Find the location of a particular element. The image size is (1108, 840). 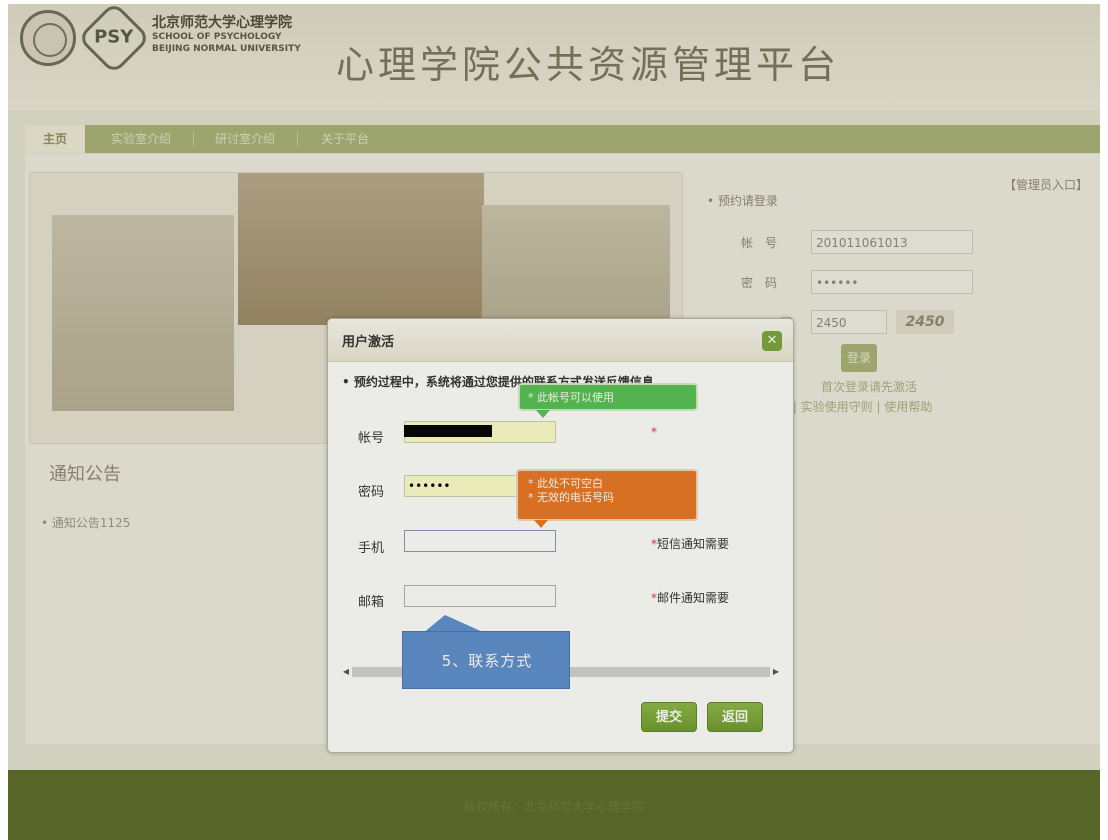

notice-item: • 通知公告1125 is located at coordinates (85, 522).